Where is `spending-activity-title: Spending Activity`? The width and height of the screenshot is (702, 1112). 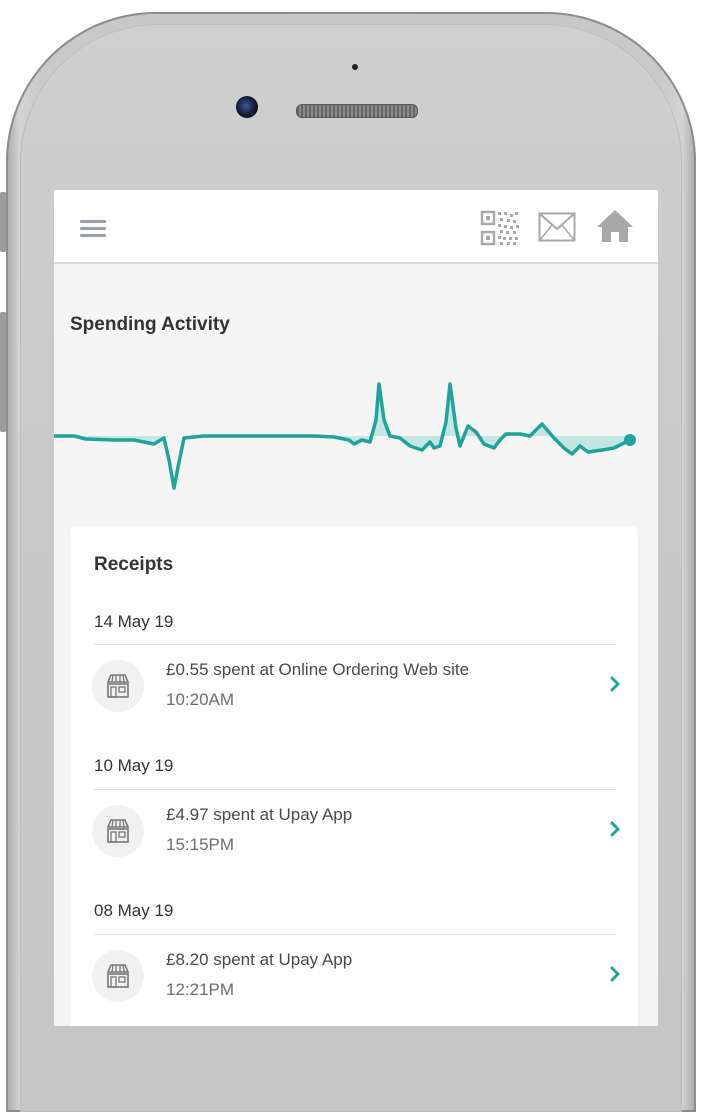 spending-activity-title: Spending Activity is located at coordinates (150, 324).